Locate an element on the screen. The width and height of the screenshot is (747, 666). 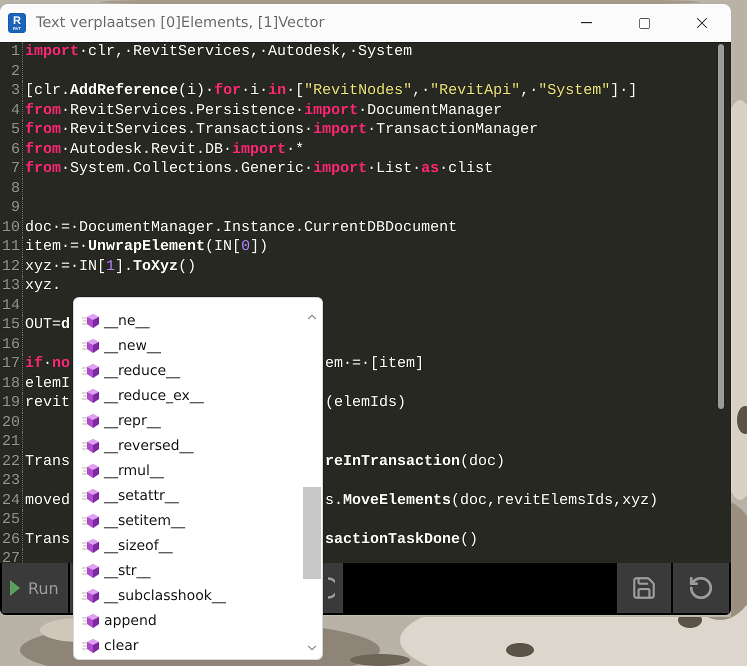
code-token: ·i· is located at coordinates (254, 90).